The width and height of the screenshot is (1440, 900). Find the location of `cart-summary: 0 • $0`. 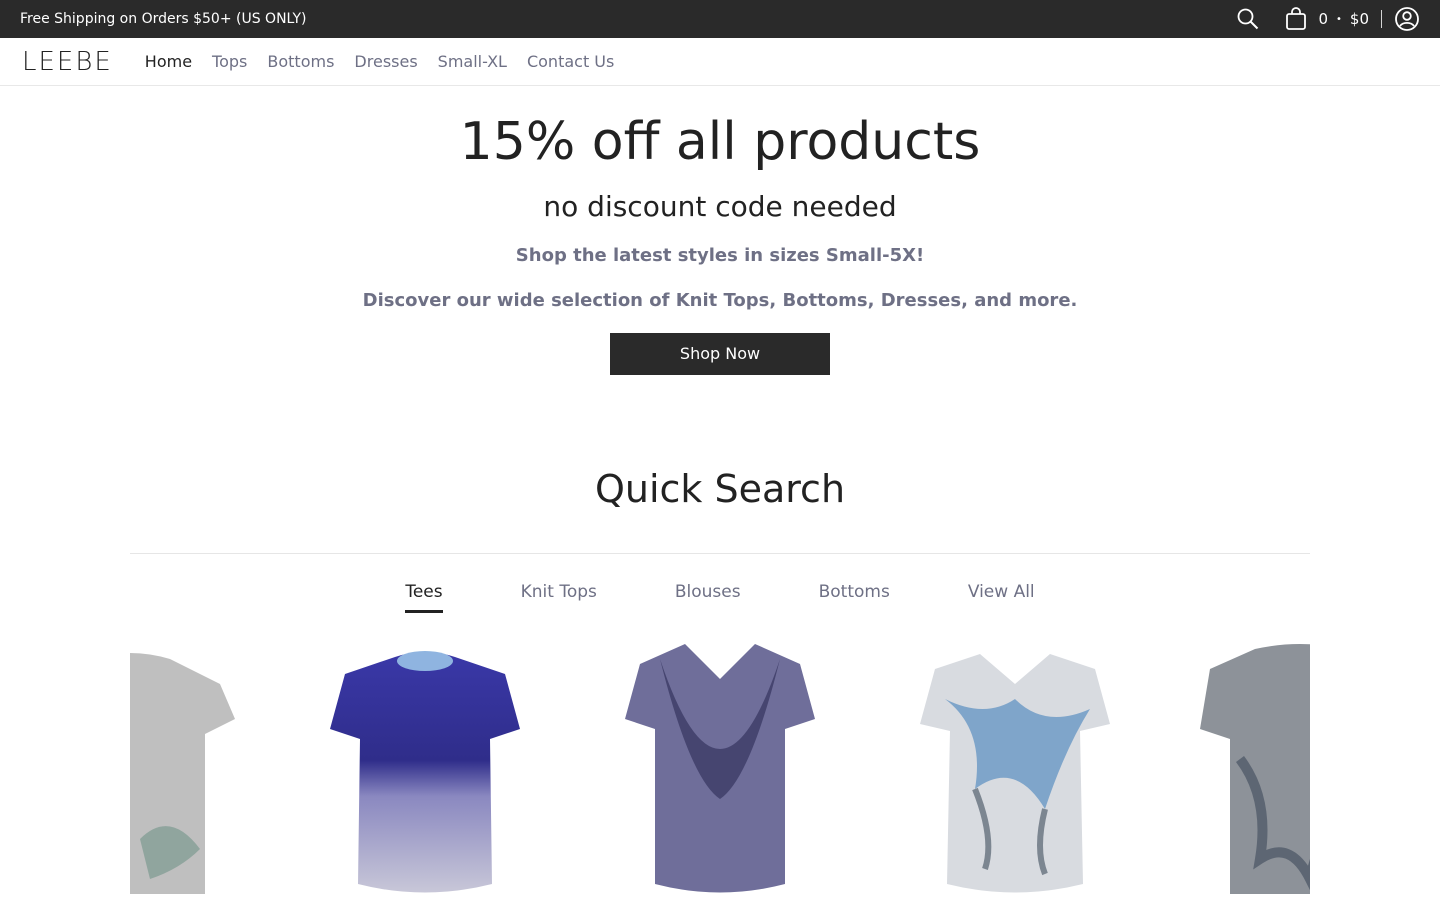

cart-summary: 0 • $0 is located at coordinates (1343, 19).